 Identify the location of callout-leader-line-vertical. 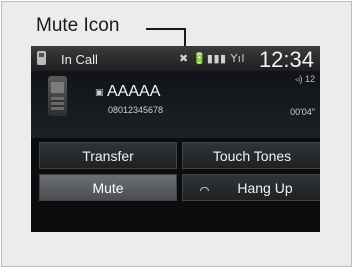
(185, 37).